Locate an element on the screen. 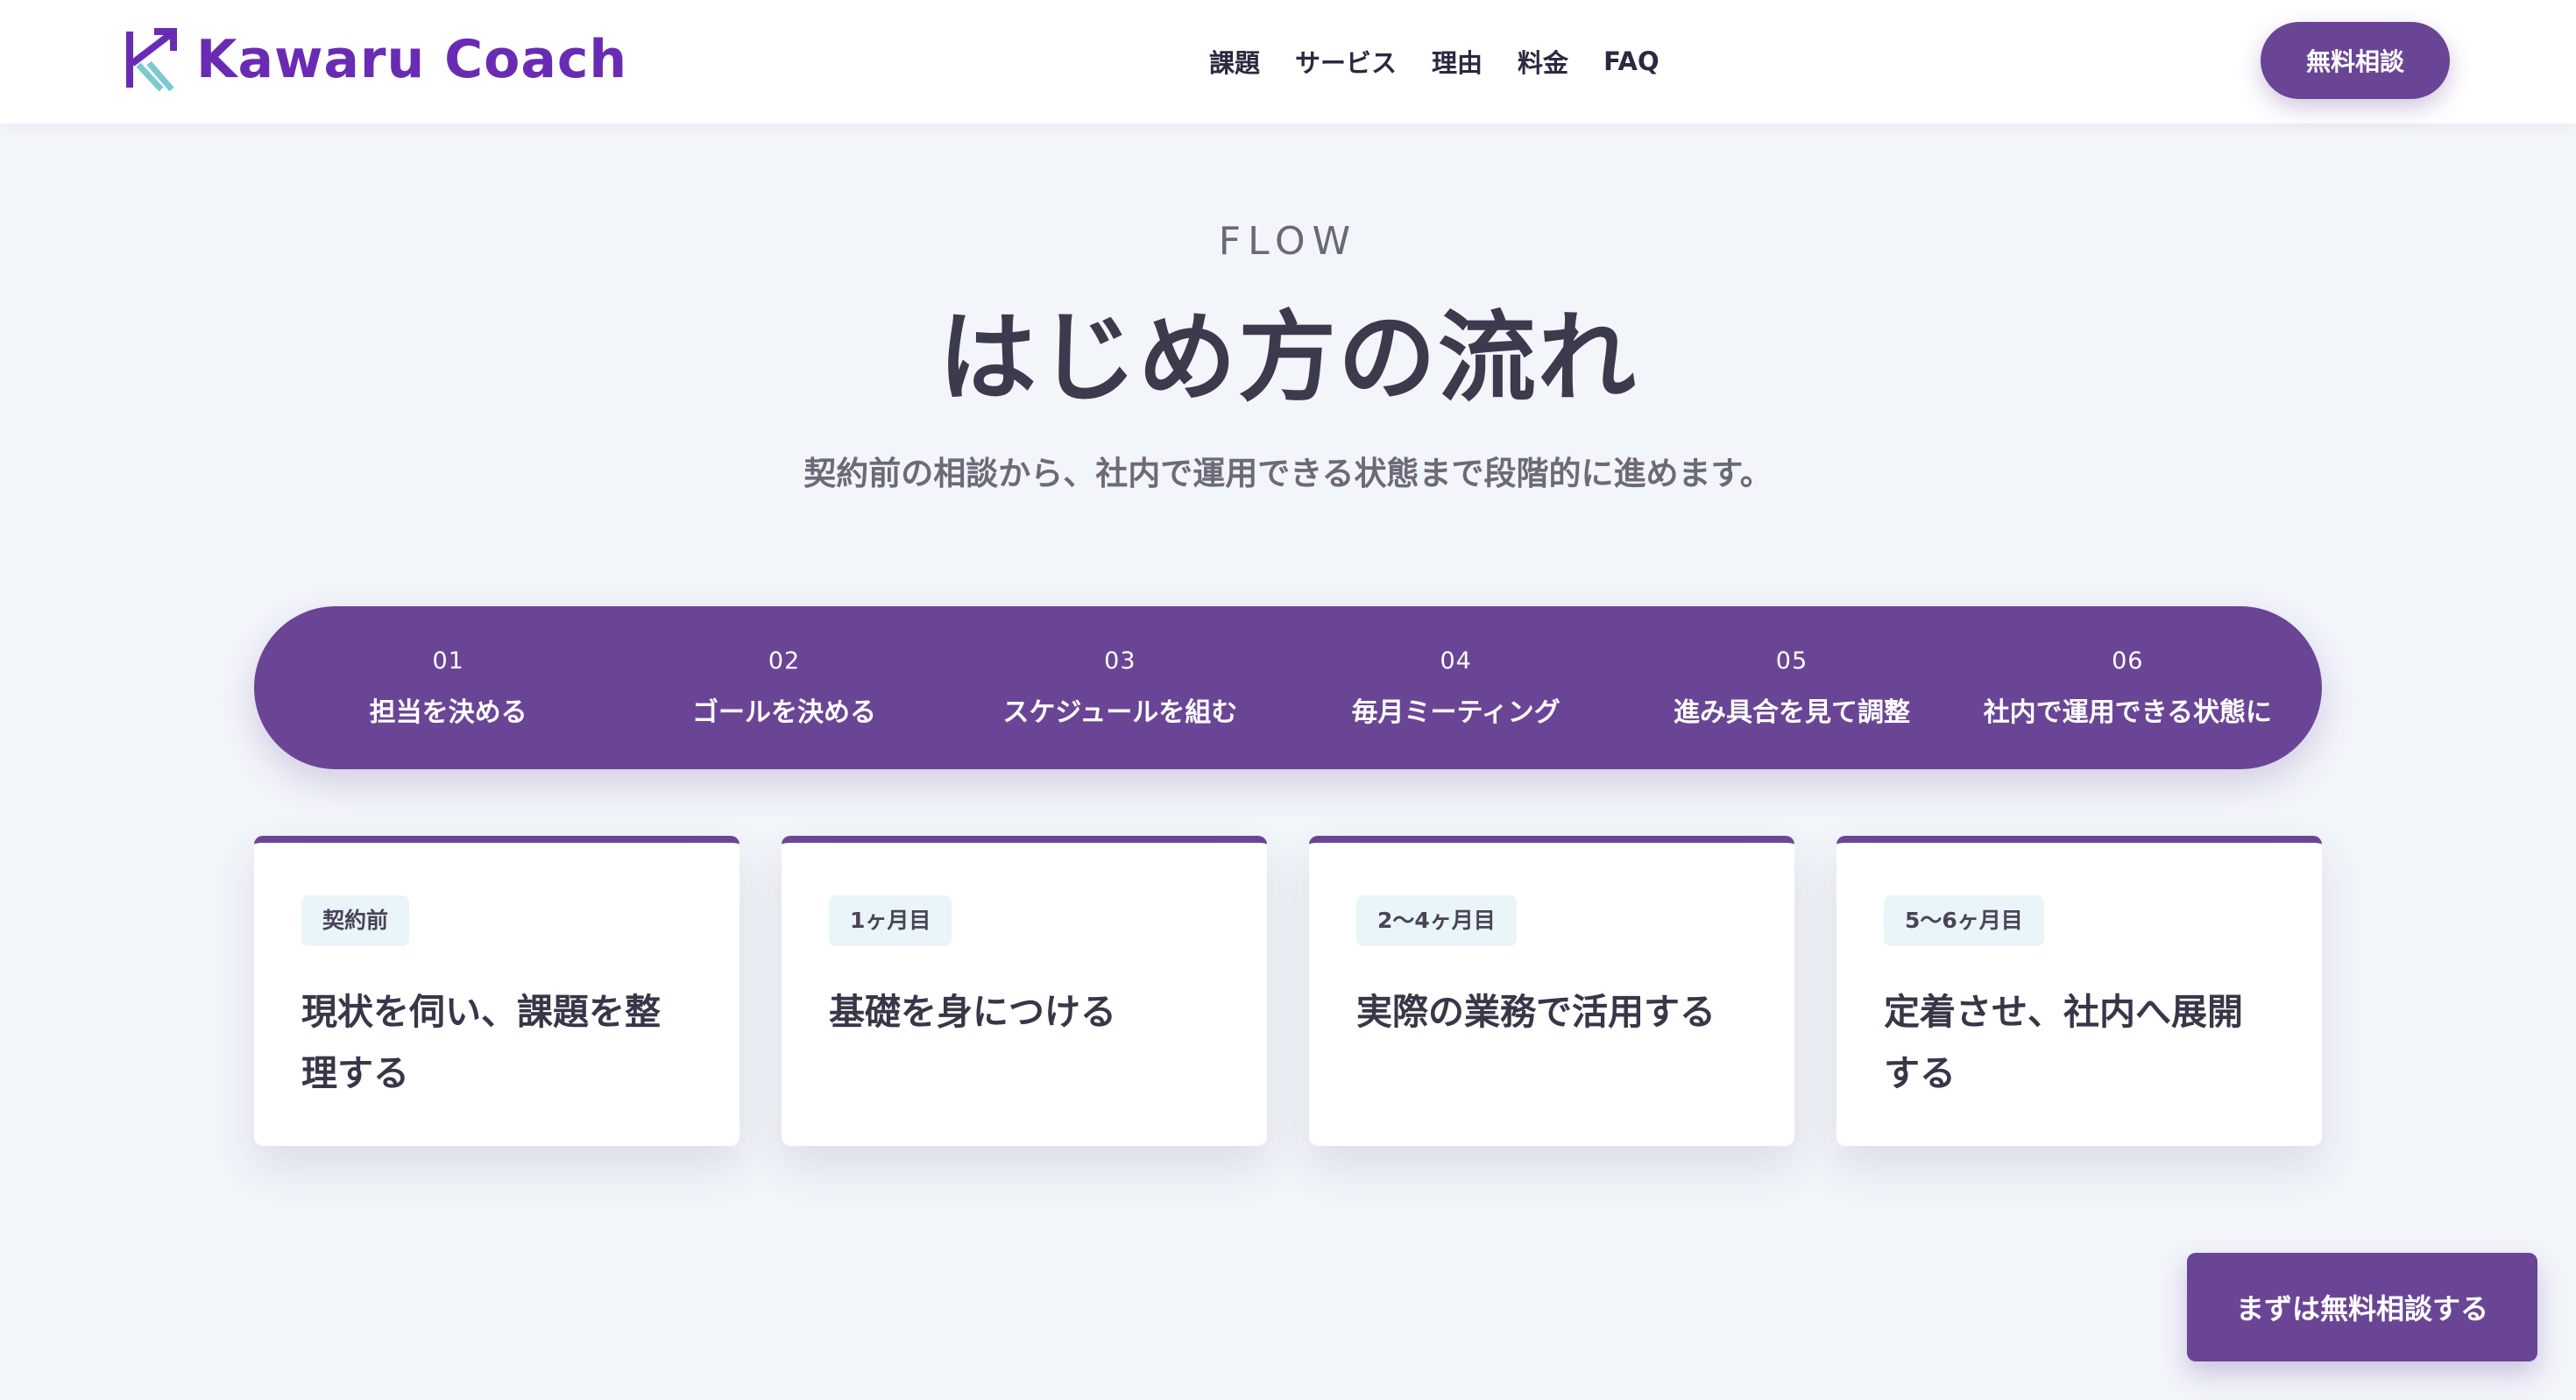 This screenshot has width=2576, height=1400. phase-text: 現状を伺い、課題を整理する is located at coordinates (481, 1042).